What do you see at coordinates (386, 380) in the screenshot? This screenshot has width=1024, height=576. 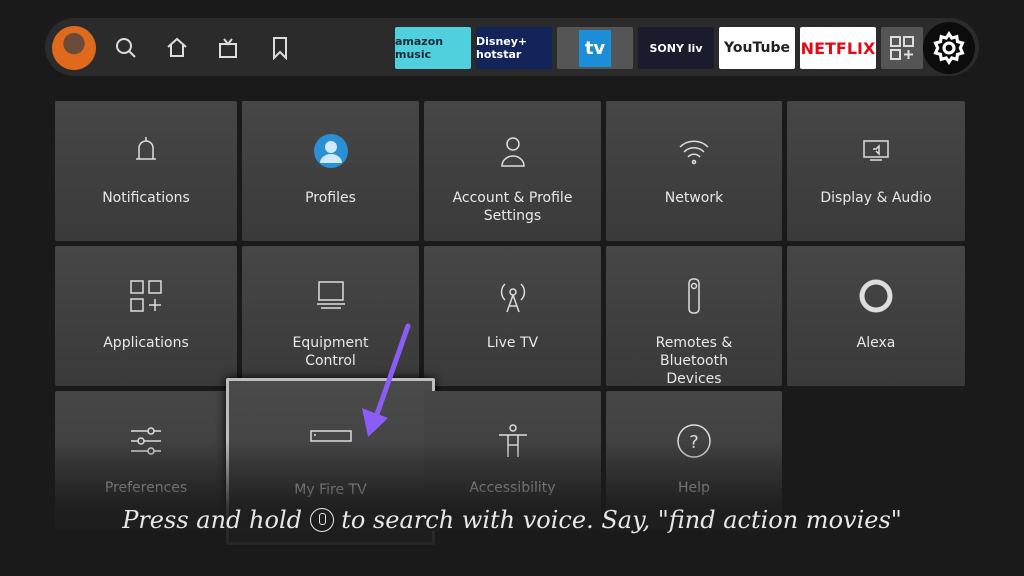 I see `annotation-arrow` at bounding box center [386, 380].